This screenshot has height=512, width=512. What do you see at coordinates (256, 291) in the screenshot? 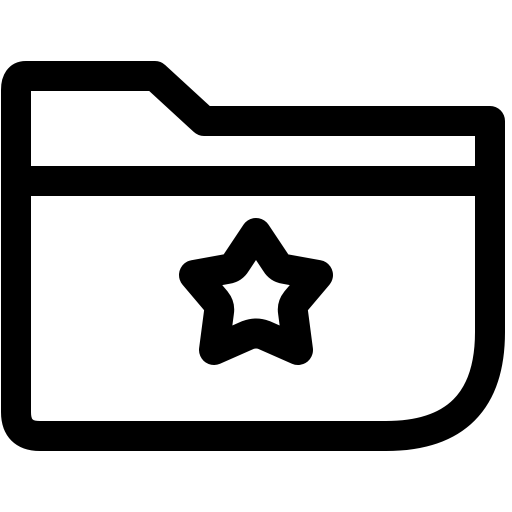
I see `star-icon` at bounding box center [256, 291].